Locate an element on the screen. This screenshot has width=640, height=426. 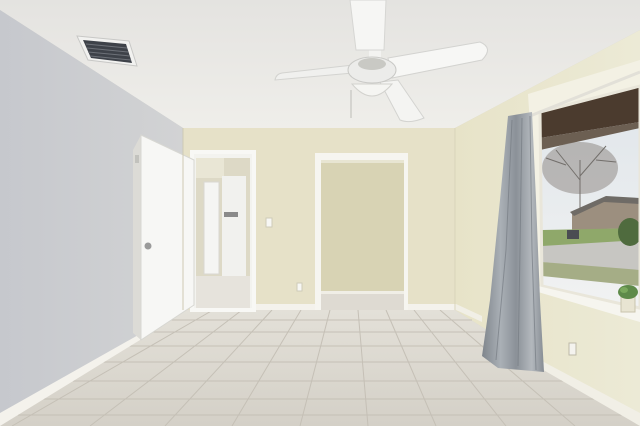
hallway-doorway is located at coordinates (223, 231).